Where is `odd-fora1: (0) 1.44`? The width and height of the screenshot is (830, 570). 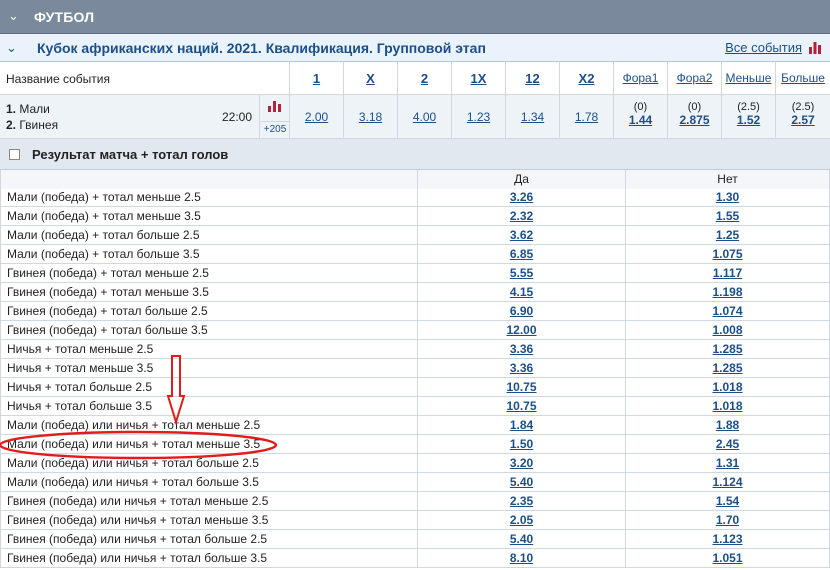
odd-fora1: (0) 1.44 is located at coordinates (640, 117).